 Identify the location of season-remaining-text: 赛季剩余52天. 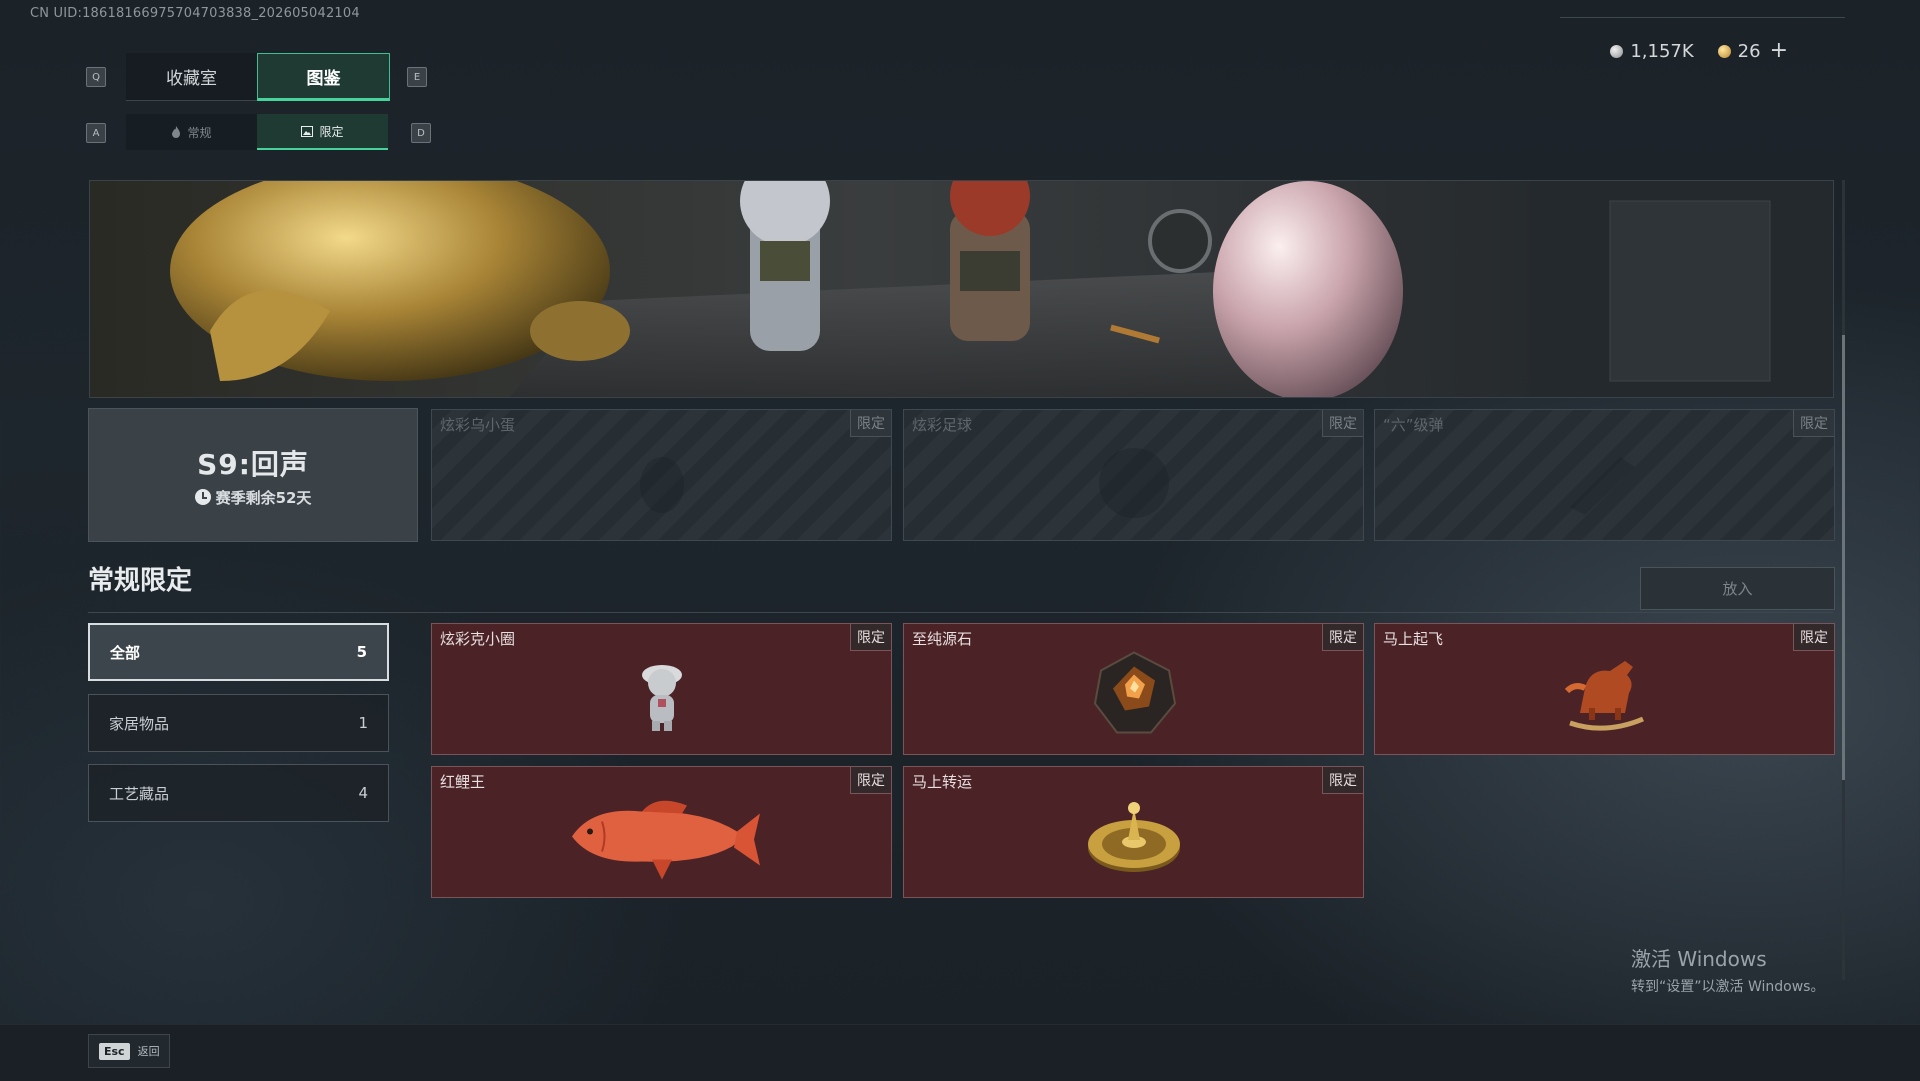
(263, 497).